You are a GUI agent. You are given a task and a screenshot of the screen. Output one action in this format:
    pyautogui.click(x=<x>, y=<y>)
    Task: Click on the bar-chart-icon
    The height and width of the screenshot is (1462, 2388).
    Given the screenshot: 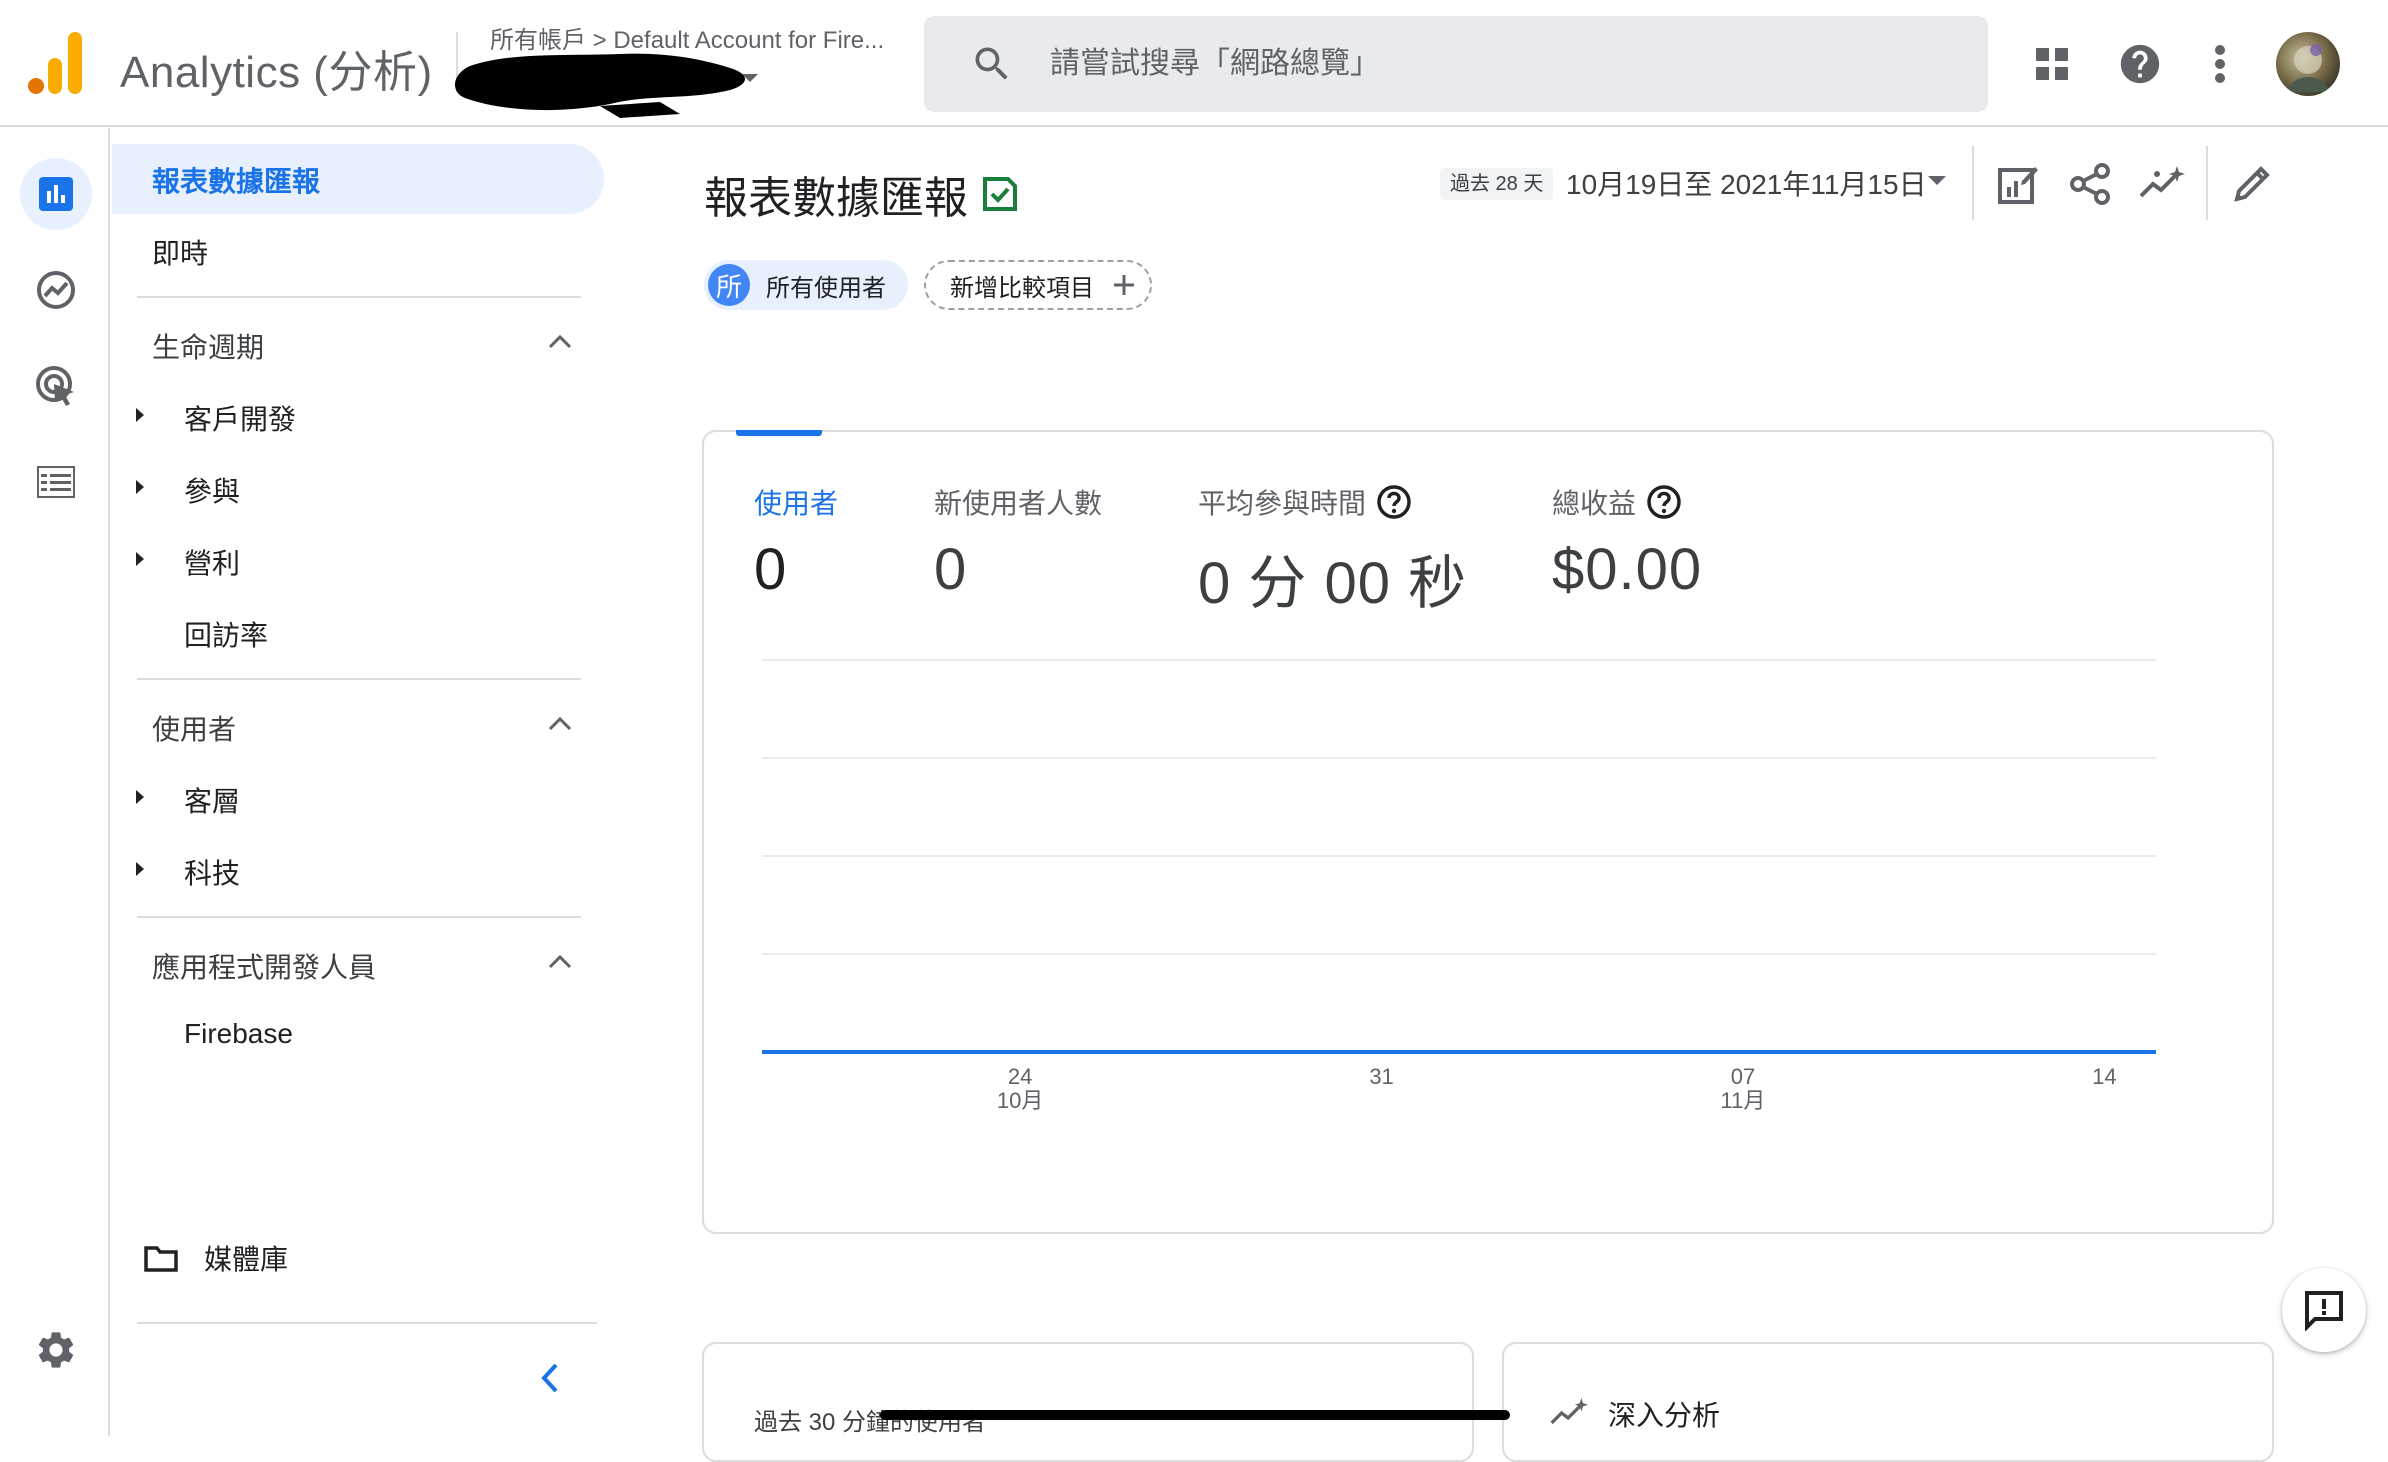 What is the action you would take?
    pyautogui.click(x=56, y=194)
    